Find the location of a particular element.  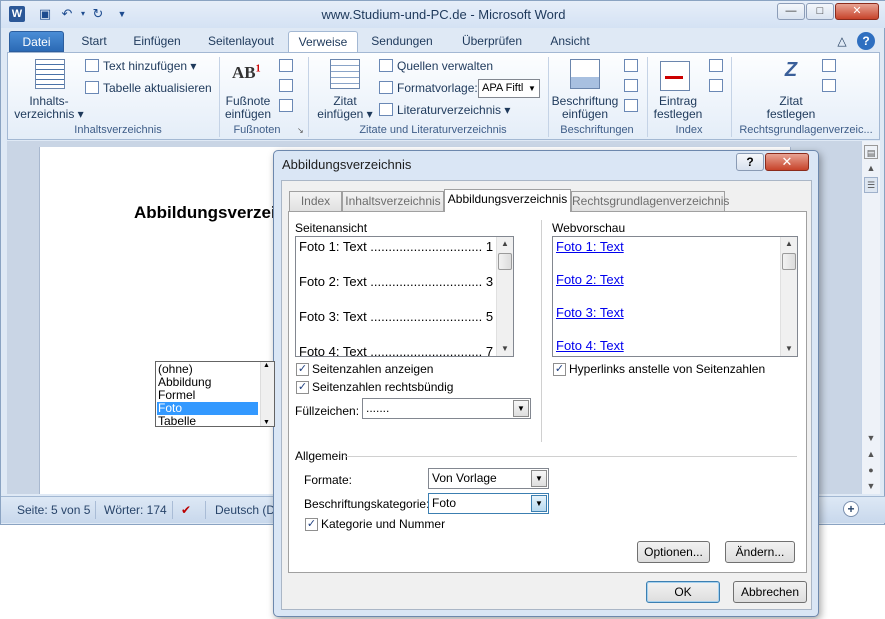

maximize-button: □ is located at coordinates (820, 11).